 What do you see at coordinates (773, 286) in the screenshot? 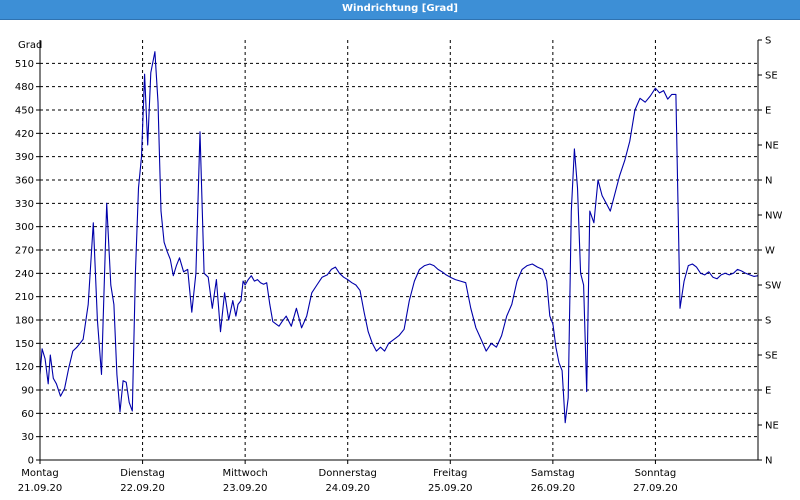
I see `right-tick-label: SW` at bounding box center [773, 286].